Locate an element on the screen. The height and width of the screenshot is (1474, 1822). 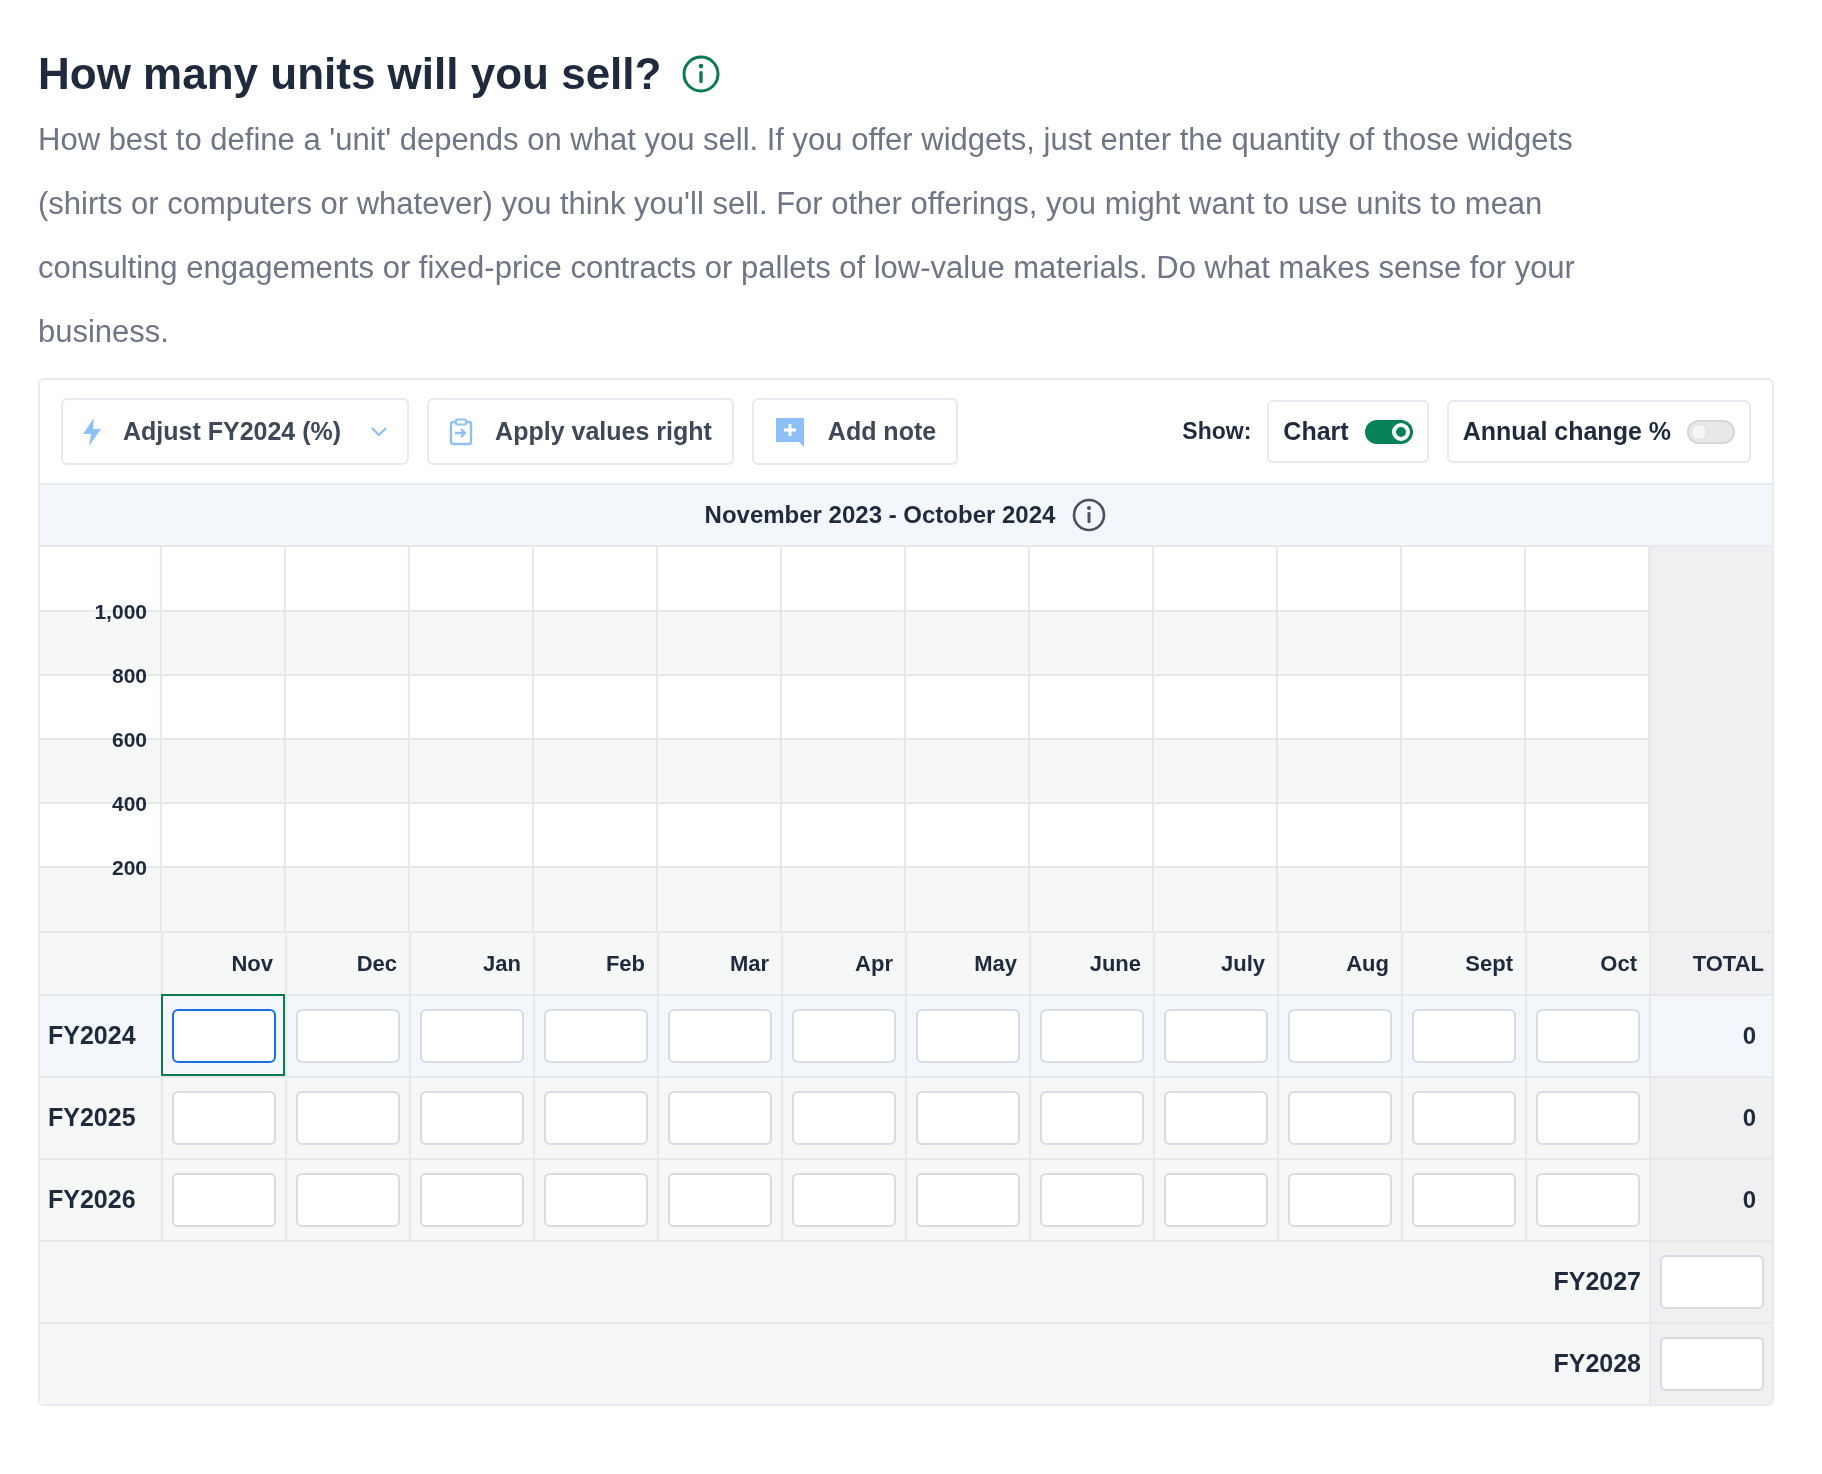
axis-tick-label: 1,000 is located at coordinates (120, 611).